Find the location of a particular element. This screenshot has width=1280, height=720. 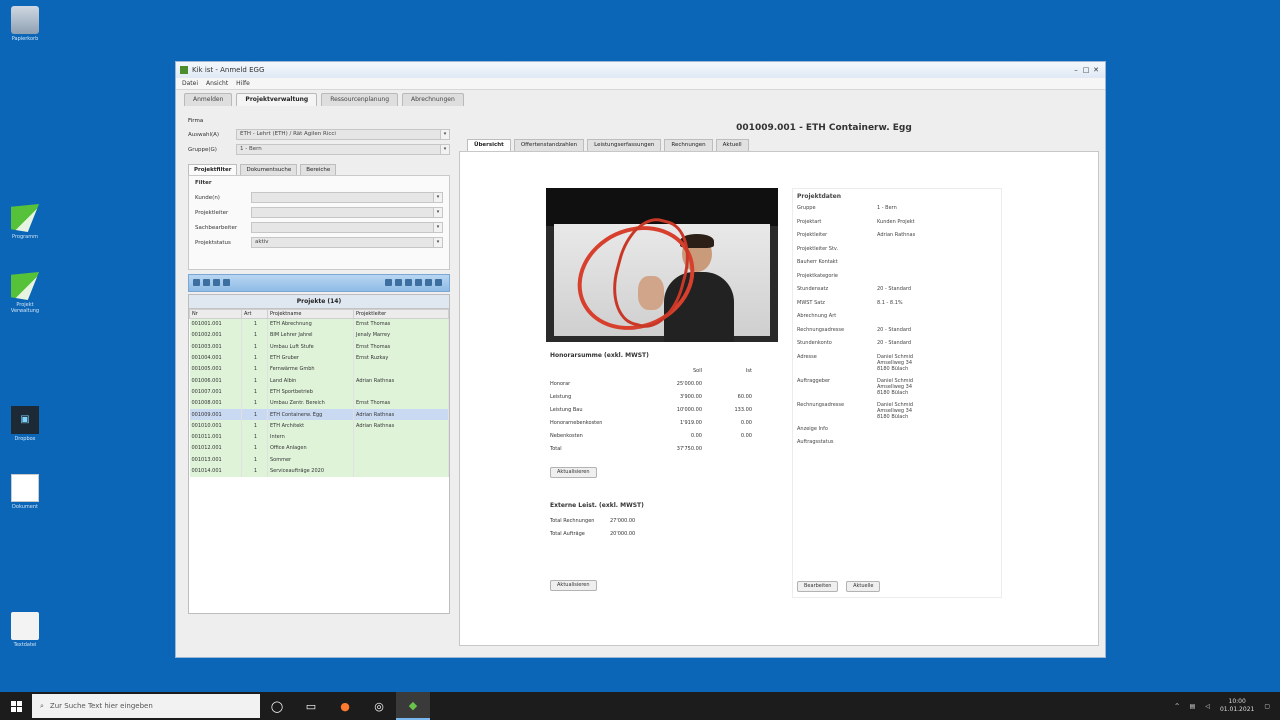

maximize-icon: □ is located at coordinates (1086, 70).